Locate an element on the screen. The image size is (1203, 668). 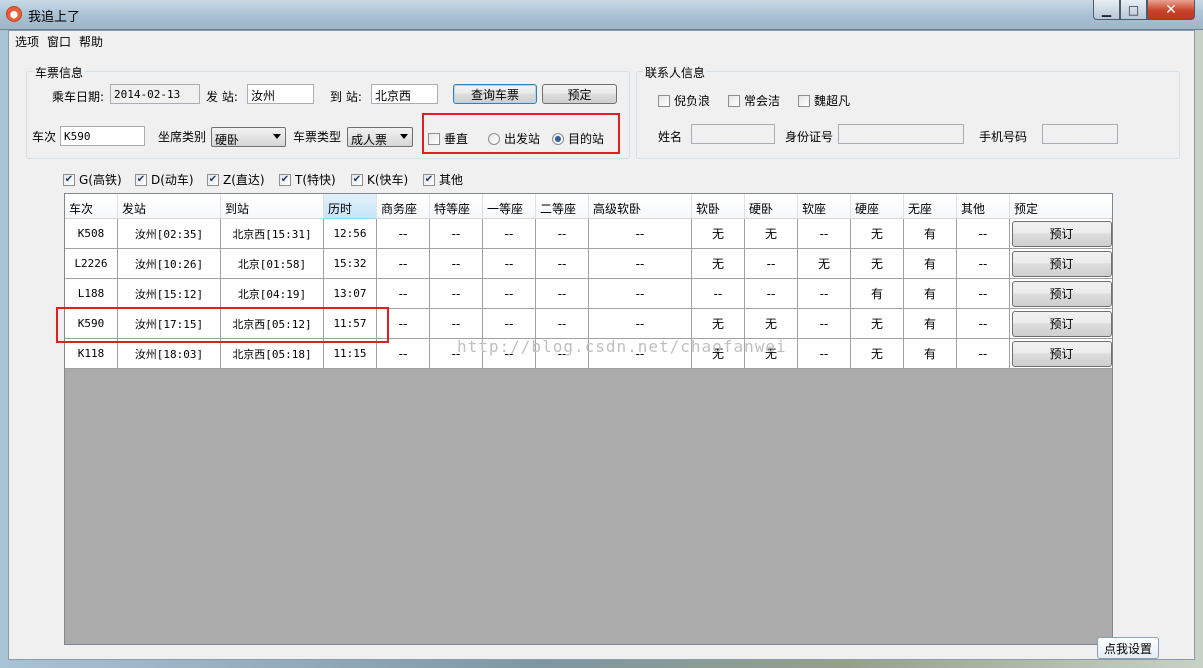
cell-from: 汝州[10:26] is located at coordinates (169, 264).